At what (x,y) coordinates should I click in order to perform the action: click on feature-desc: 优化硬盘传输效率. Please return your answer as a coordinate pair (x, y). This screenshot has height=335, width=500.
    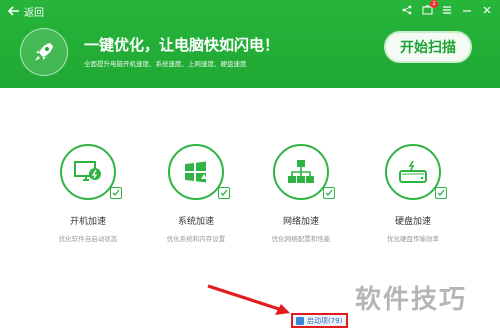
    Looking at the image, I should click on (413, 239).